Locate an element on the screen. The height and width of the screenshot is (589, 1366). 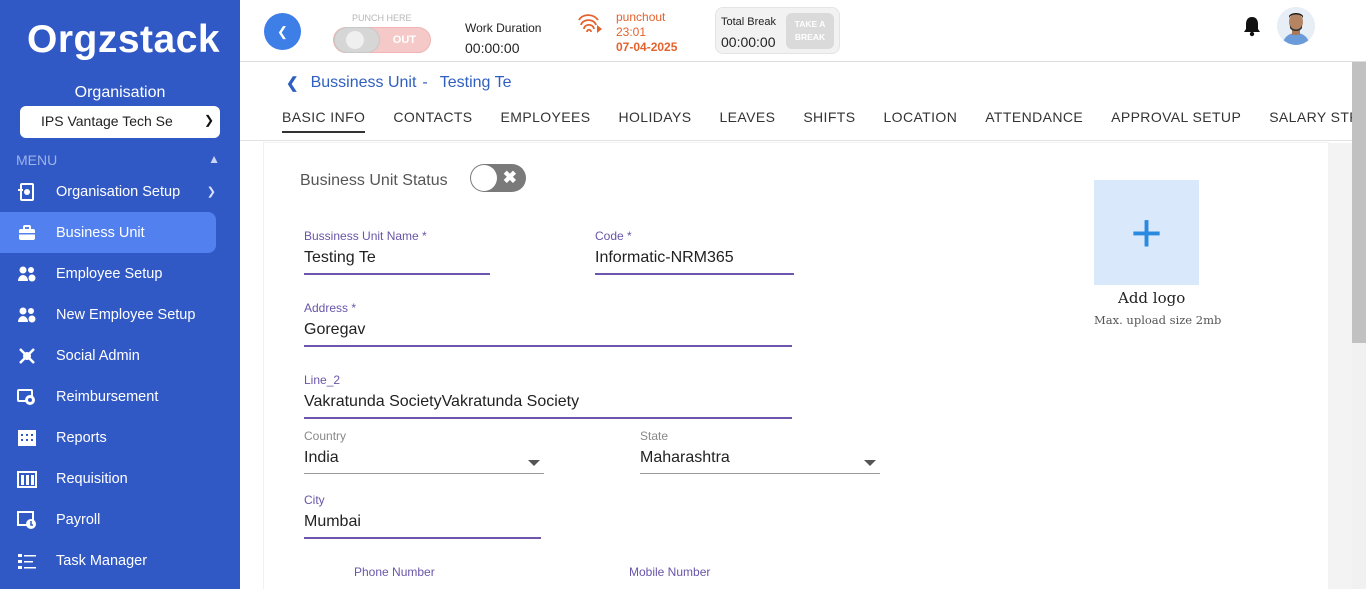
punchout-label: punchout is located at coordinates (641, 17).